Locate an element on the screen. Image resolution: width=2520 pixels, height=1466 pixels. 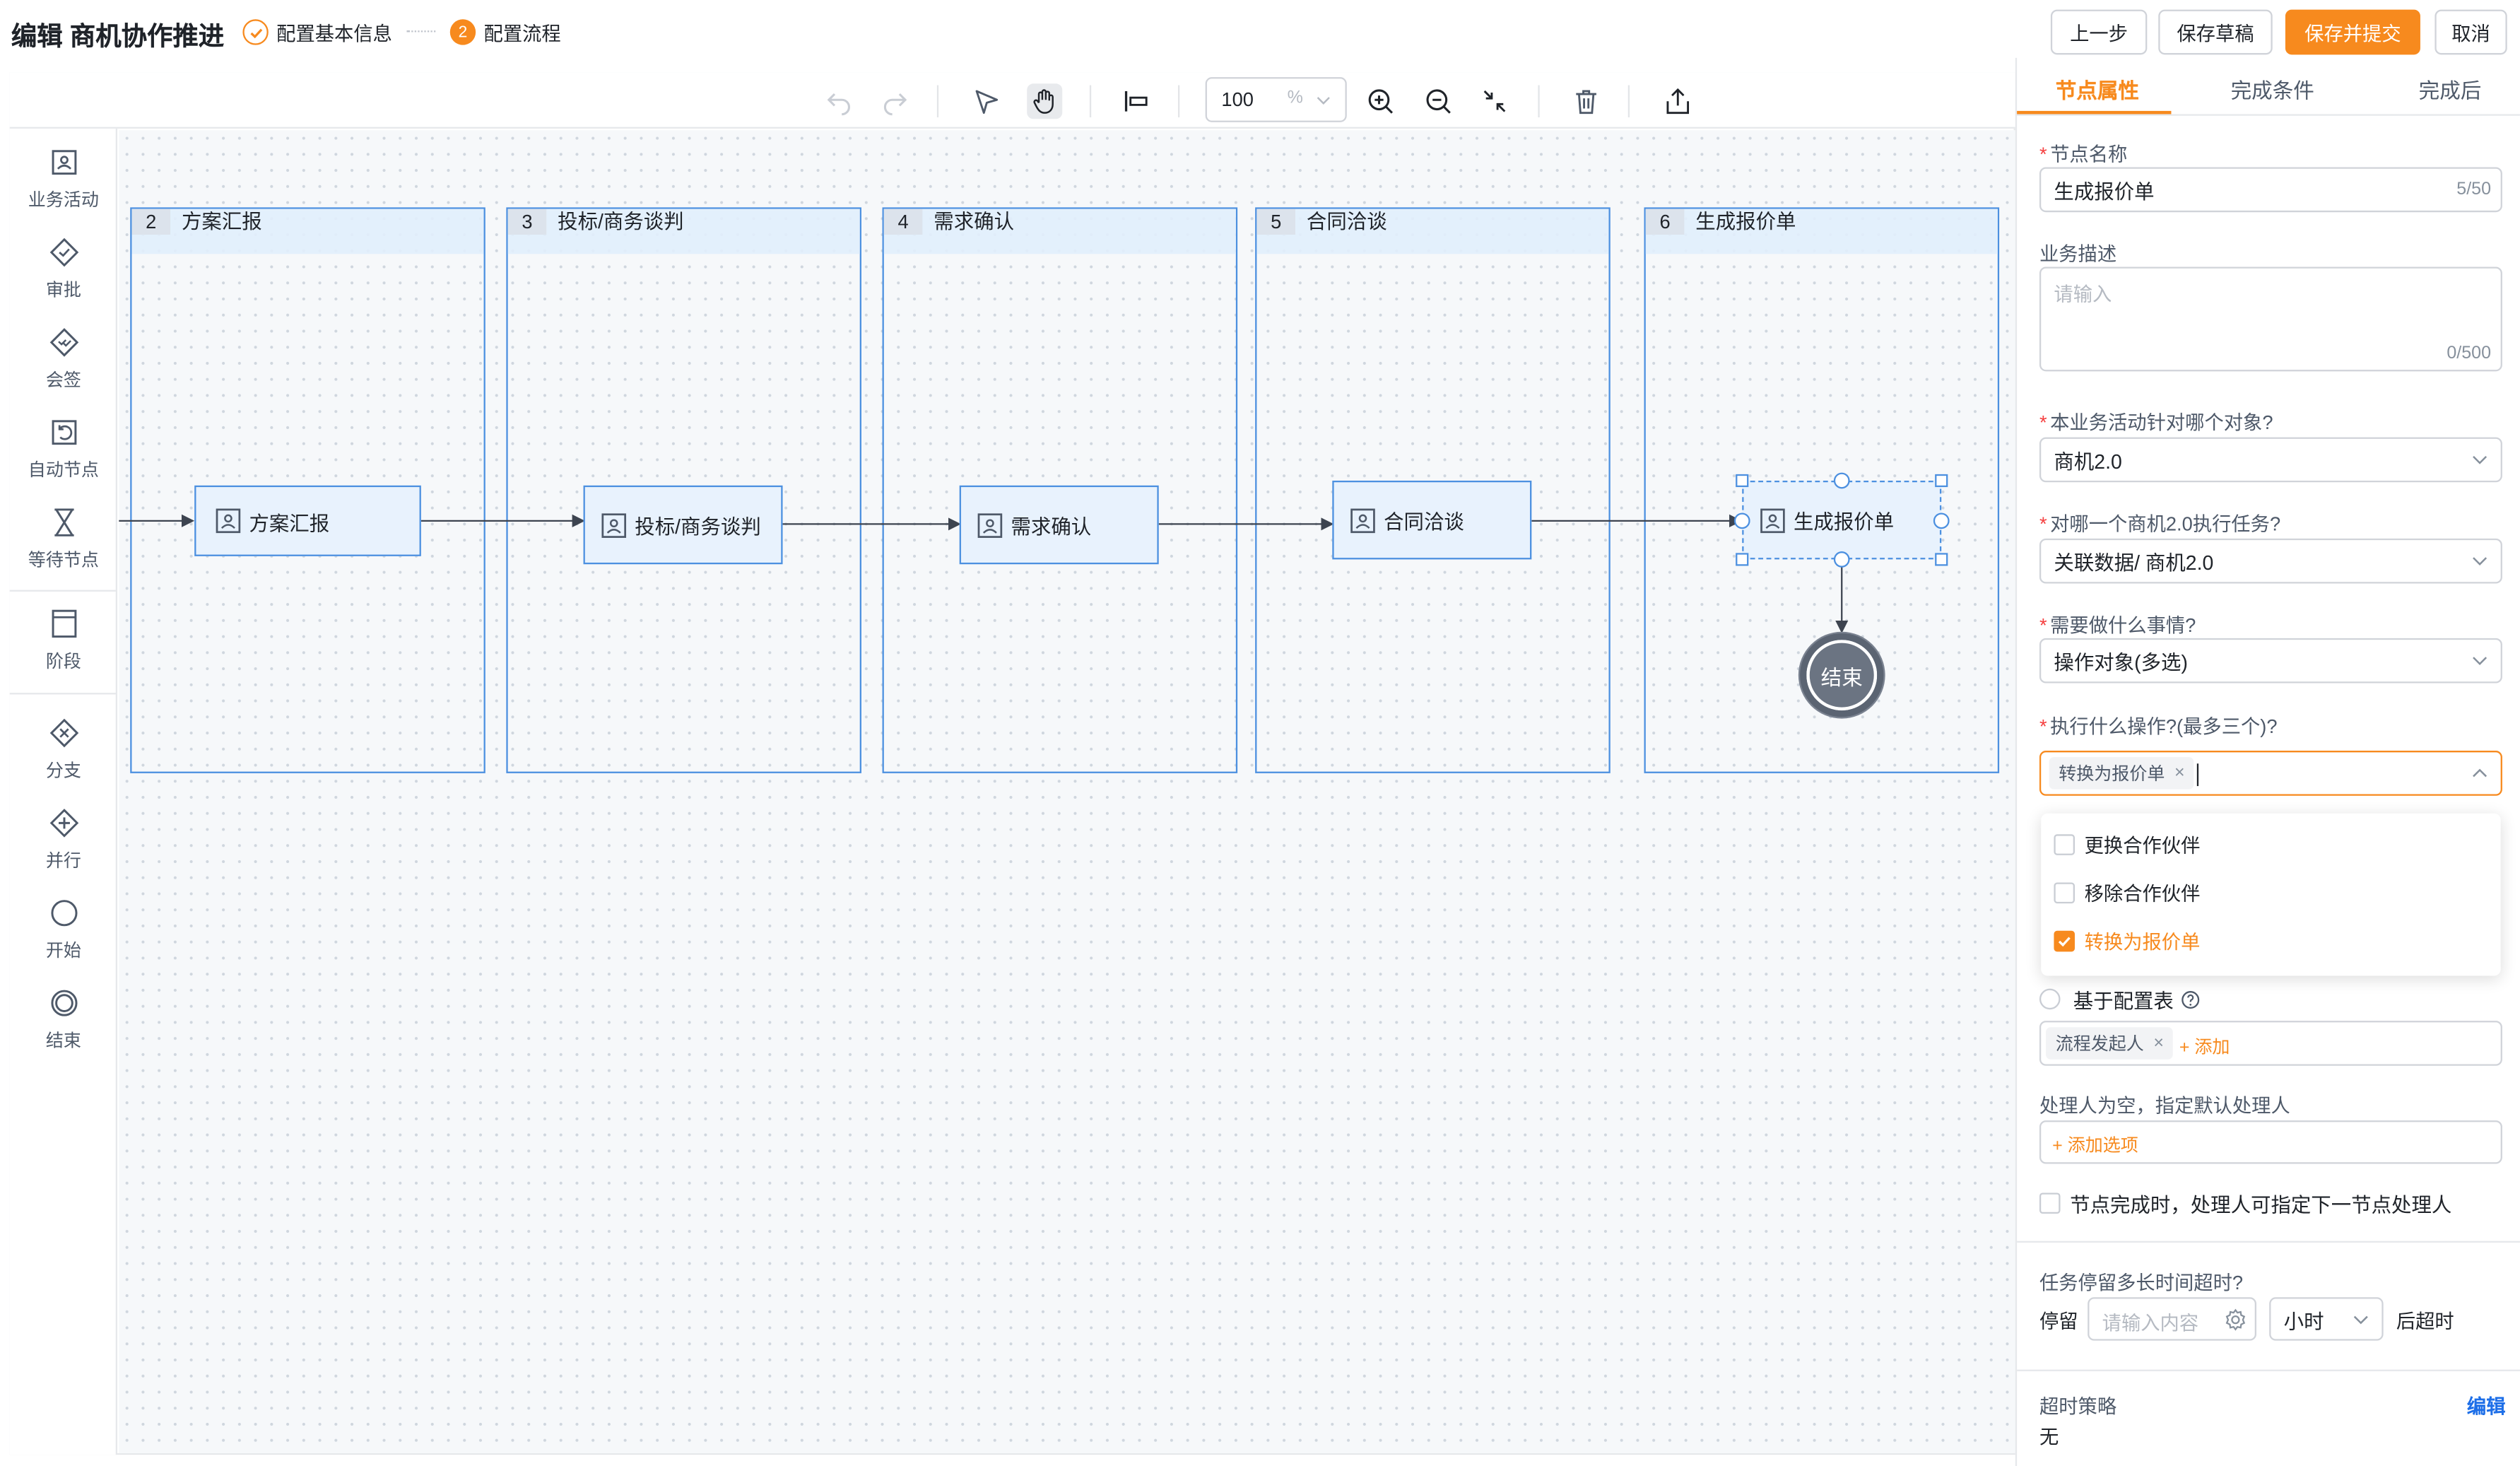
flow-end-node: 结束 is located at coordinates (1842, 675).